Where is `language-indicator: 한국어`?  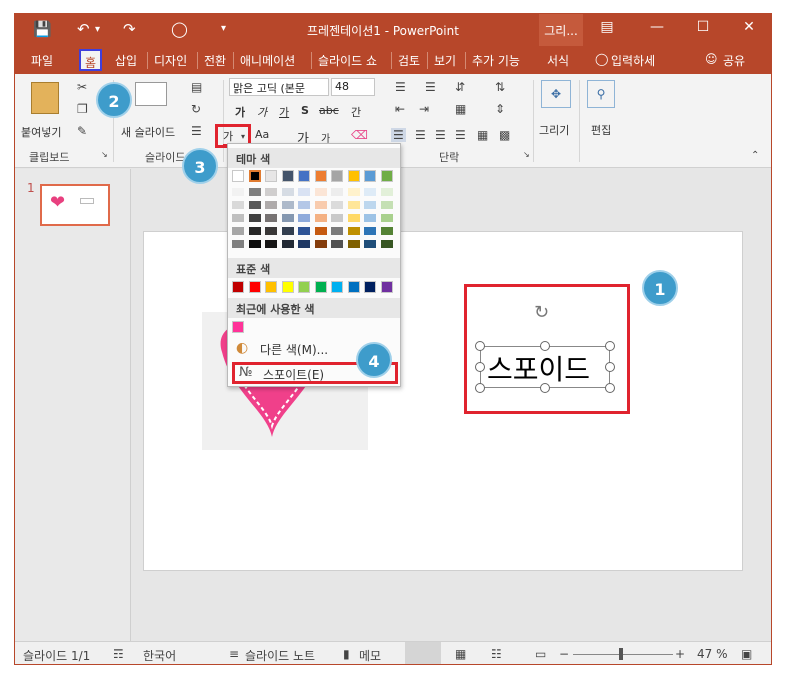
language-indicator: 한국어 is located at coordinates (159, 655).